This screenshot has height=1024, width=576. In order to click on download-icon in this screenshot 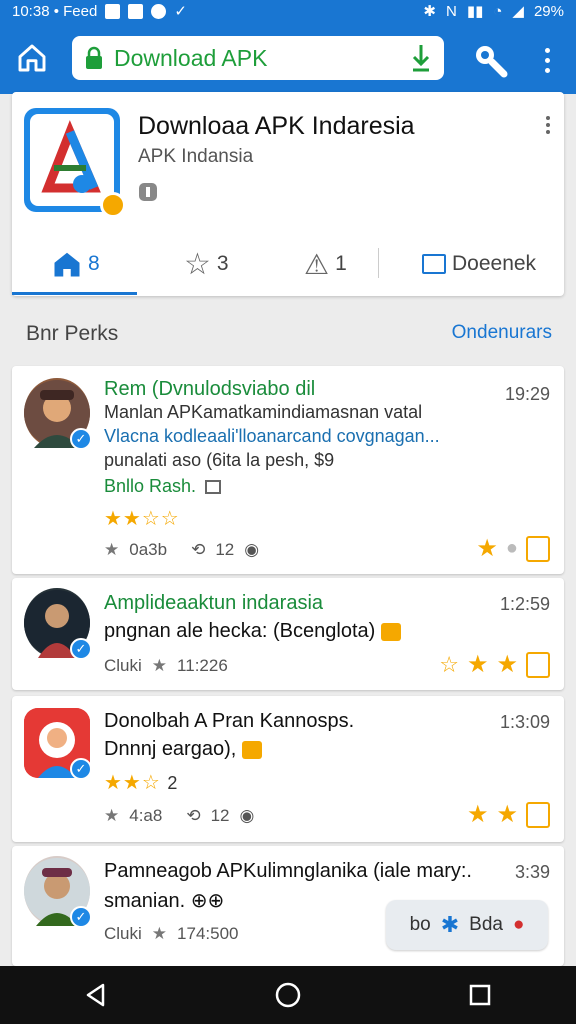, I will do `click(421, 58)`.